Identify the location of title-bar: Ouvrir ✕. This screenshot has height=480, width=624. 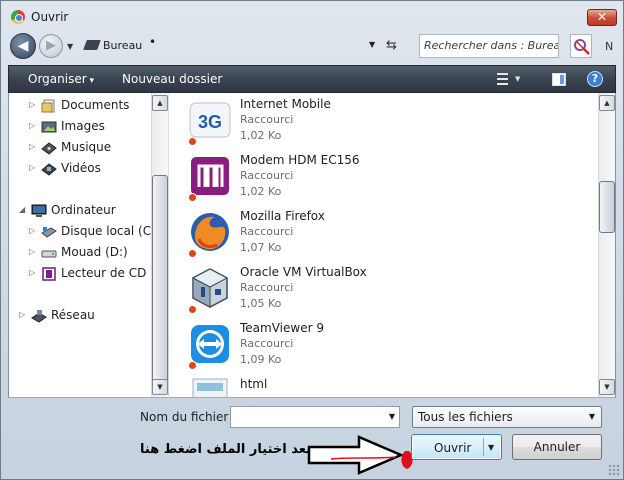
(312, 16).